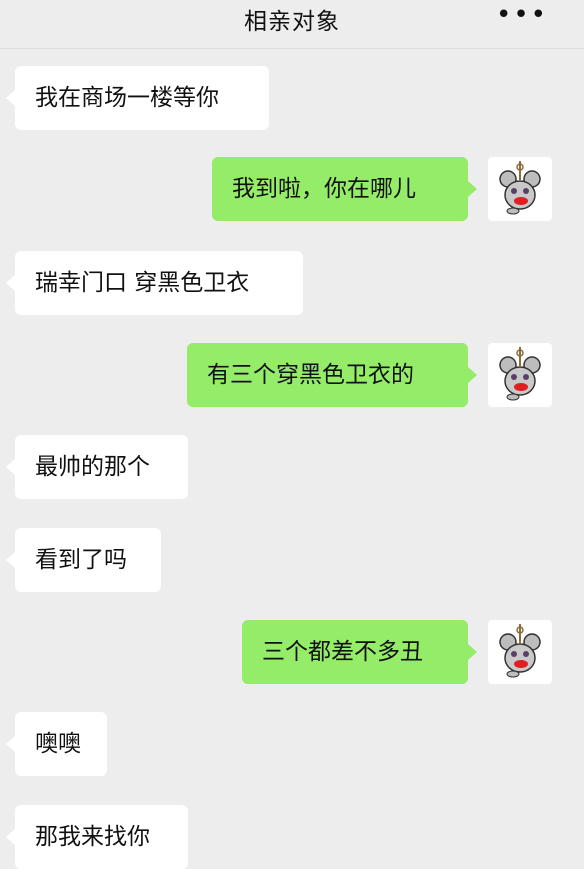 The height and width of the screenshot is (869, 584). What do you see at coordinates (88, 560) in the screenshot?
I see `message-bubble-incoming: 看到了吗` at bounding box center [88, 560].